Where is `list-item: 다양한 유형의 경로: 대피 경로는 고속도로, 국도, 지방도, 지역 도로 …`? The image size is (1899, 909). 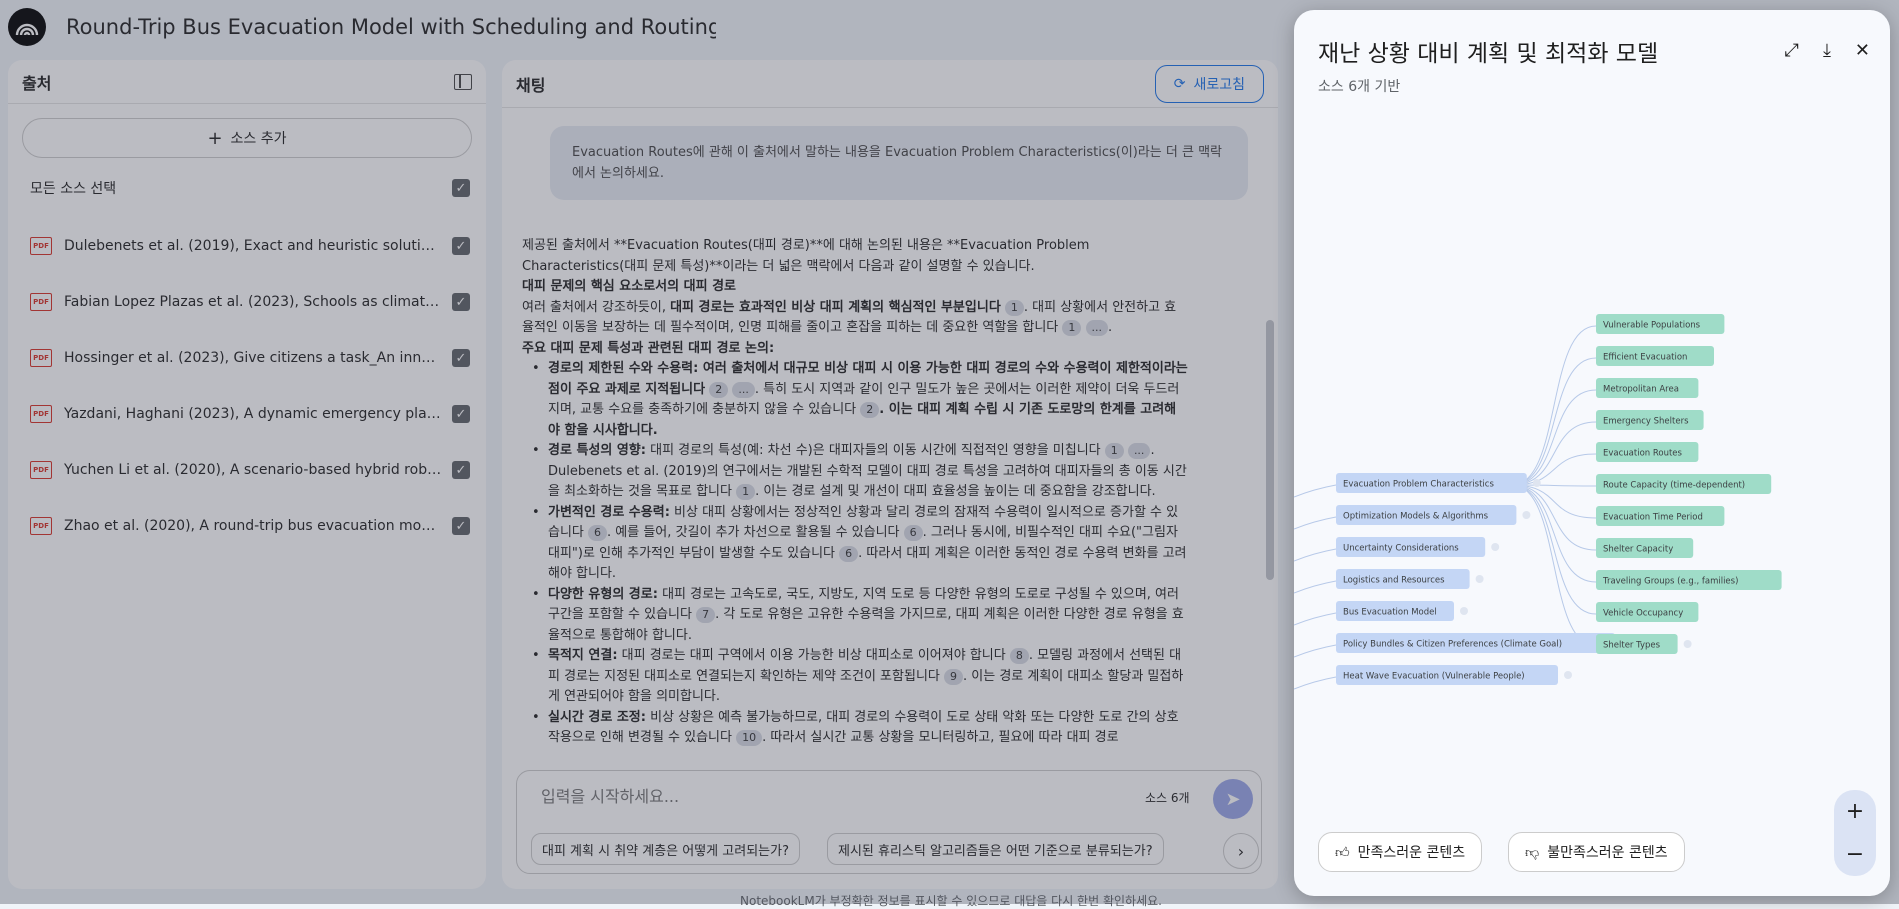 list-item: 다양한 유형의 경로: 대피 경로는 고속도로, 국도, 지방도, 지역 도로 … is located at coordinates (860, 616).